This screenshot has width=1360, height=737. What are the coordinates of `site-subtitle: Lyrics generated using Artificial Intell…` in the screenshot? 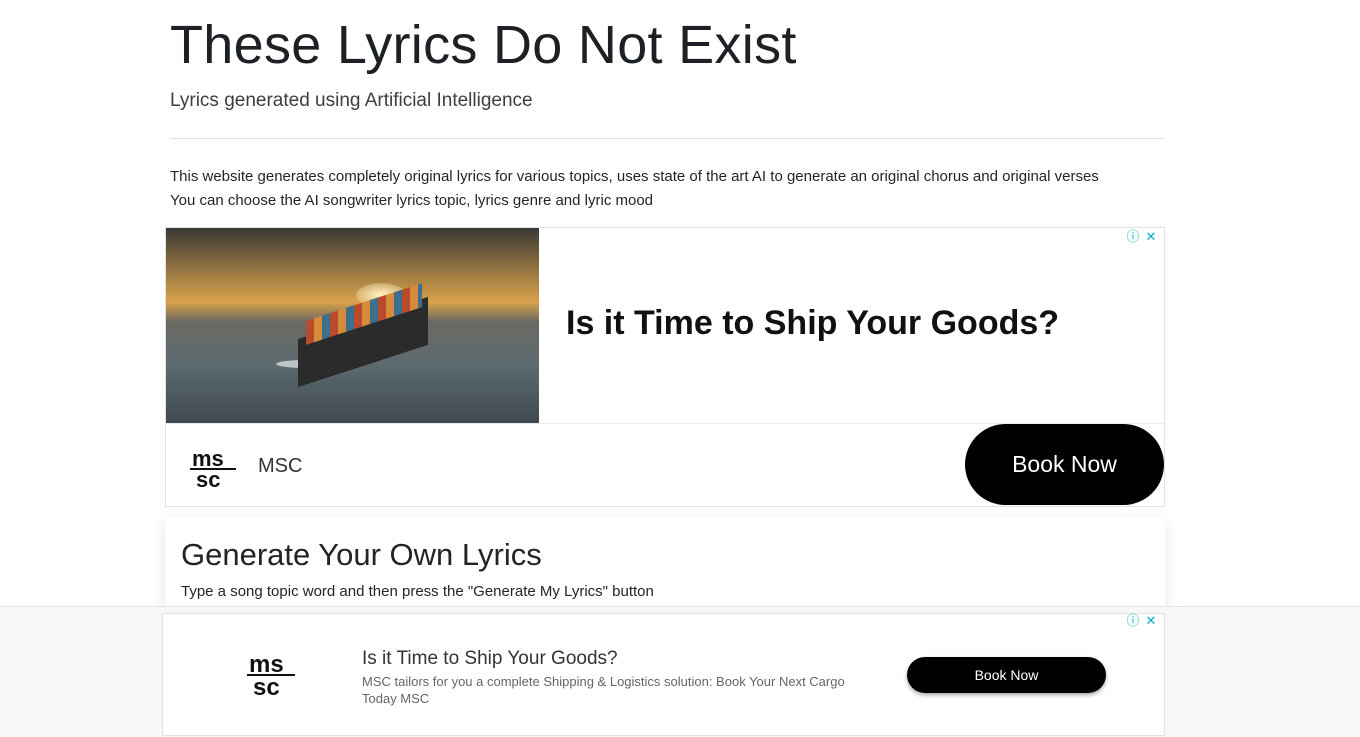 It's located at (351, 100).